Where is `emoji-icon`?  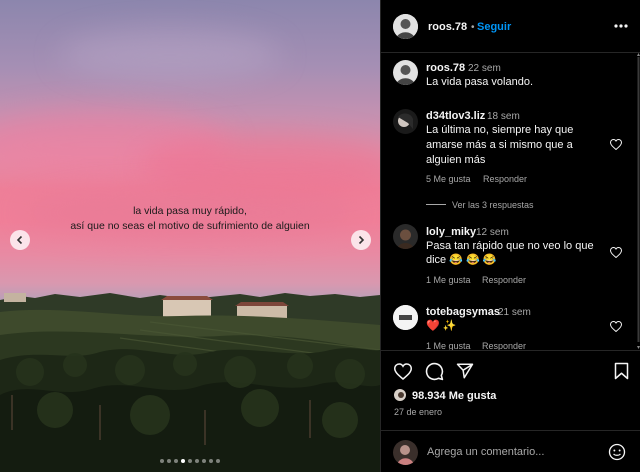 emoji-icon is located at coordinates (617, 452).